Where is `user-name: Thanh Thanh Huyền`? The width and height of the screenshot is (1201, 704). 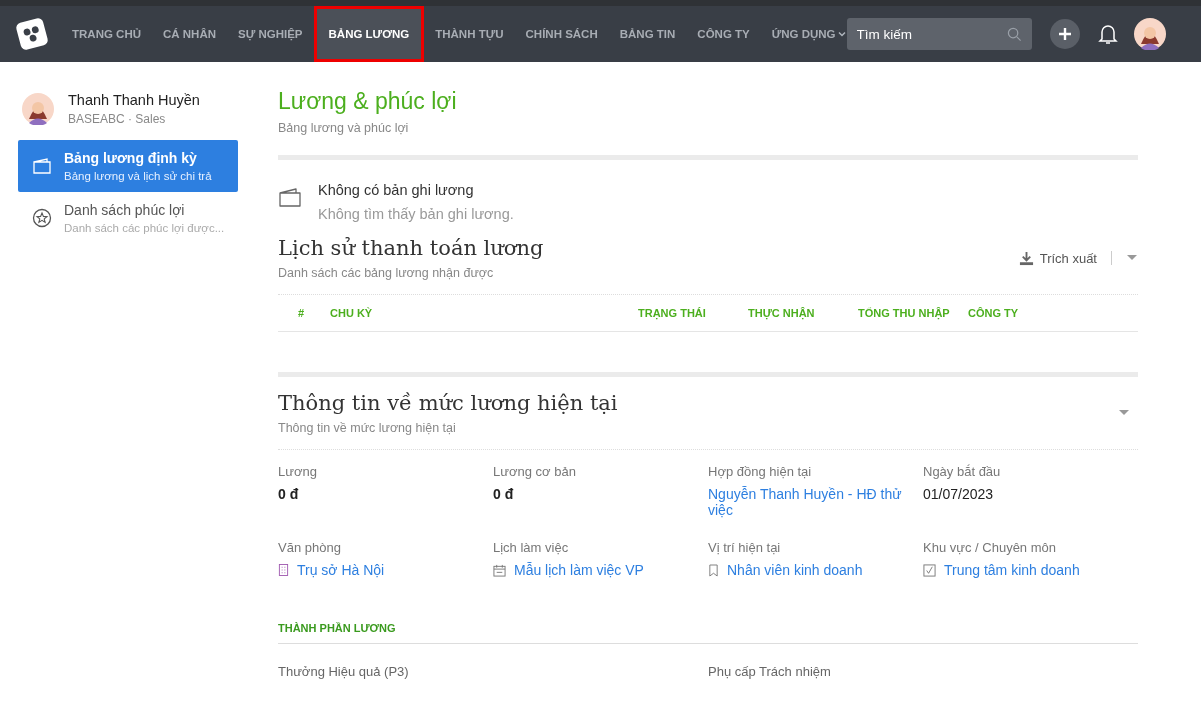
user-name: Thanh Thanh Huyền is located at coordinates (134, 100).